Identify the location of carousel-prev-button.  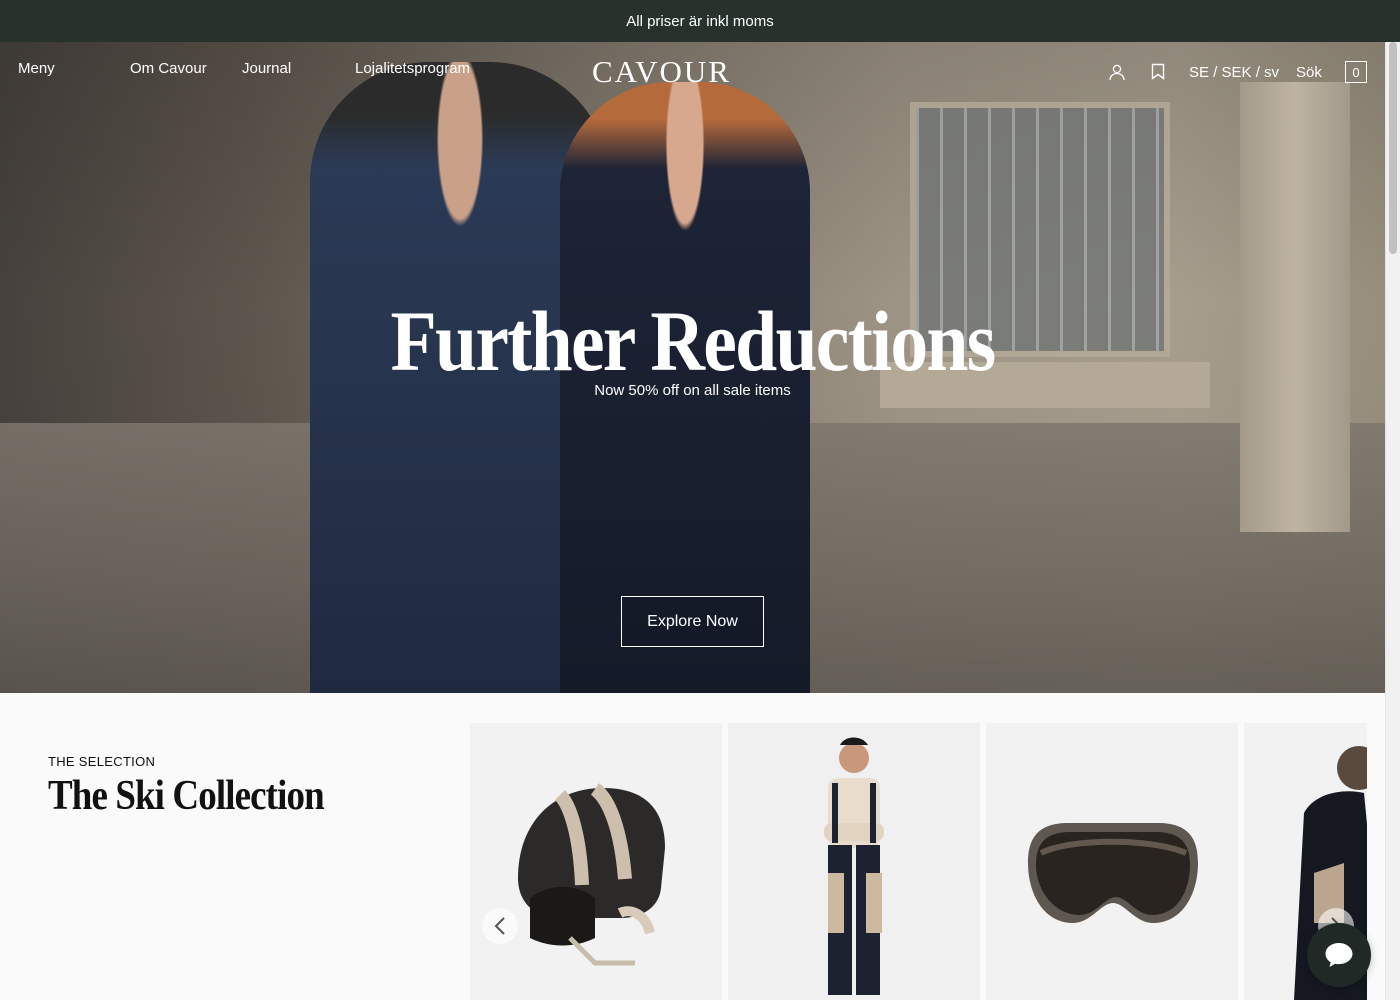
(500, 926).